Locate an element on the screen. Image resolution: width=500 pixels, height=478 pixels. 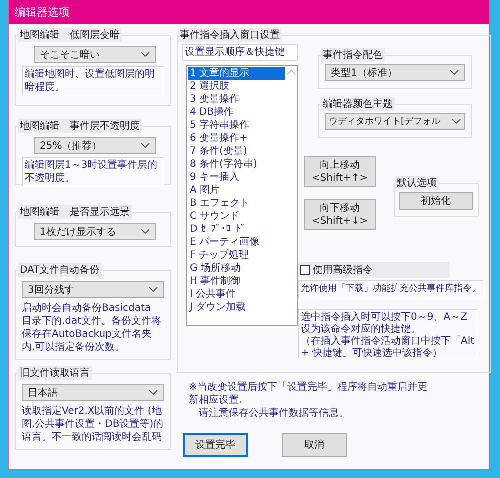
move-button: 向上移动 <Shift+↑> is located at coordinates (340, 171).